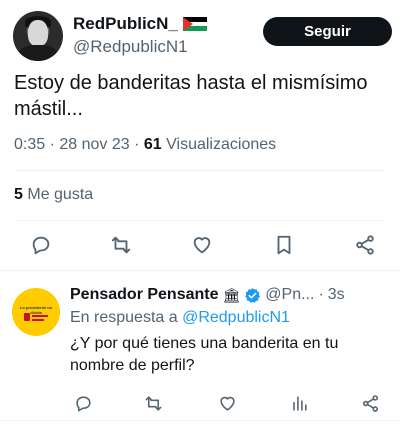 The height and width of the screenshot is (427, 400). I want to click on tweet-meta: 0:35 · 28 nov 23 · 61 Visualizaciones, so click(145, 145).